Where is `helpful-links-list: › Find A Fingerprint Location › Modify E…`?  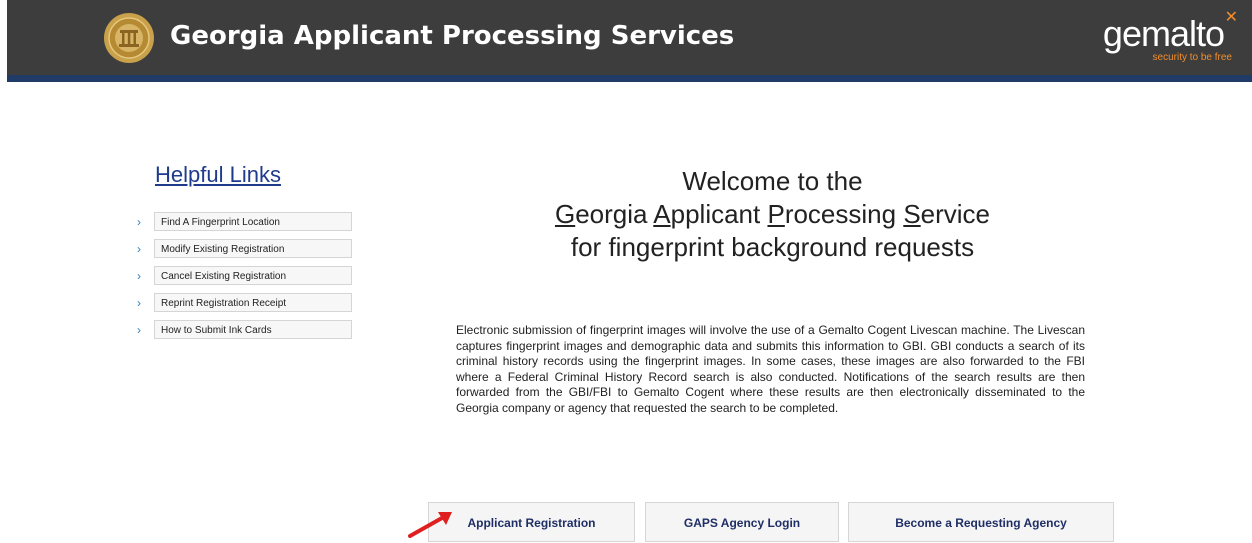
helpful-links-list: › Find A Fingerprint Location › Modify E… is located at coordinates (244, 275).